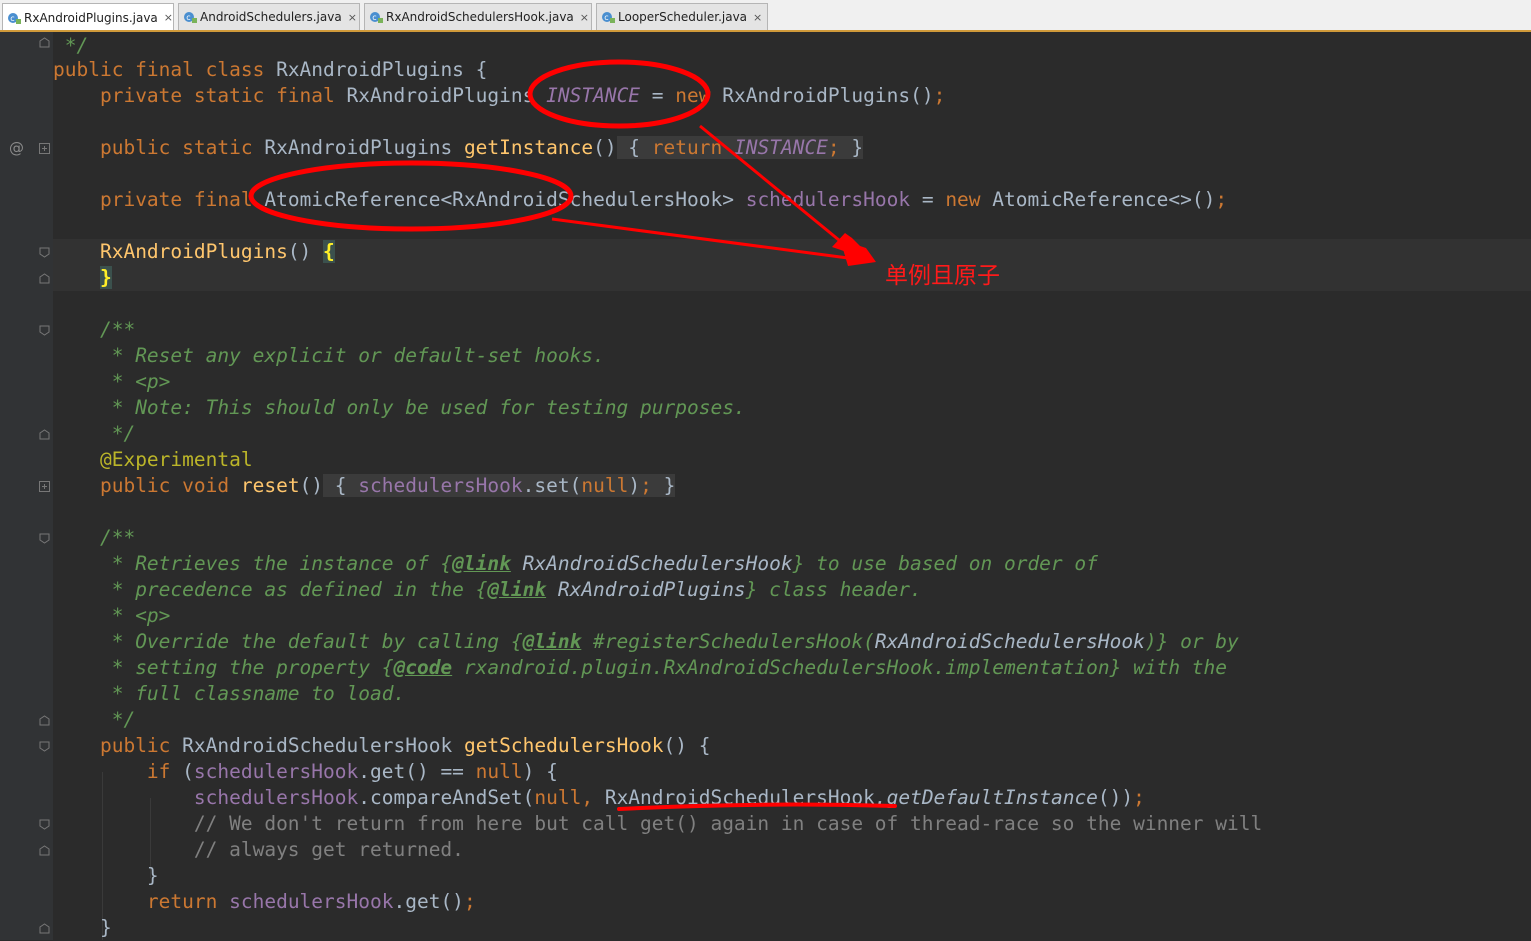 This screenshot has height=941, width=1531. What do you see at coordinates (91, 17) in the screenshot?
I see `tab-label: RxAndroidPlugins.java` at bounding box center [91, 17].